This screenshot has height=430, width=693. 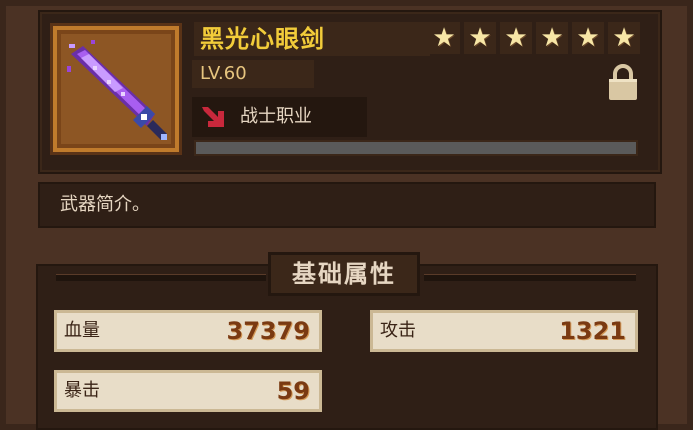 What do you see at coordinates (344, 274) in the screenshot?
I see `section-title: 基础属性` at bounding box center [344, 274].